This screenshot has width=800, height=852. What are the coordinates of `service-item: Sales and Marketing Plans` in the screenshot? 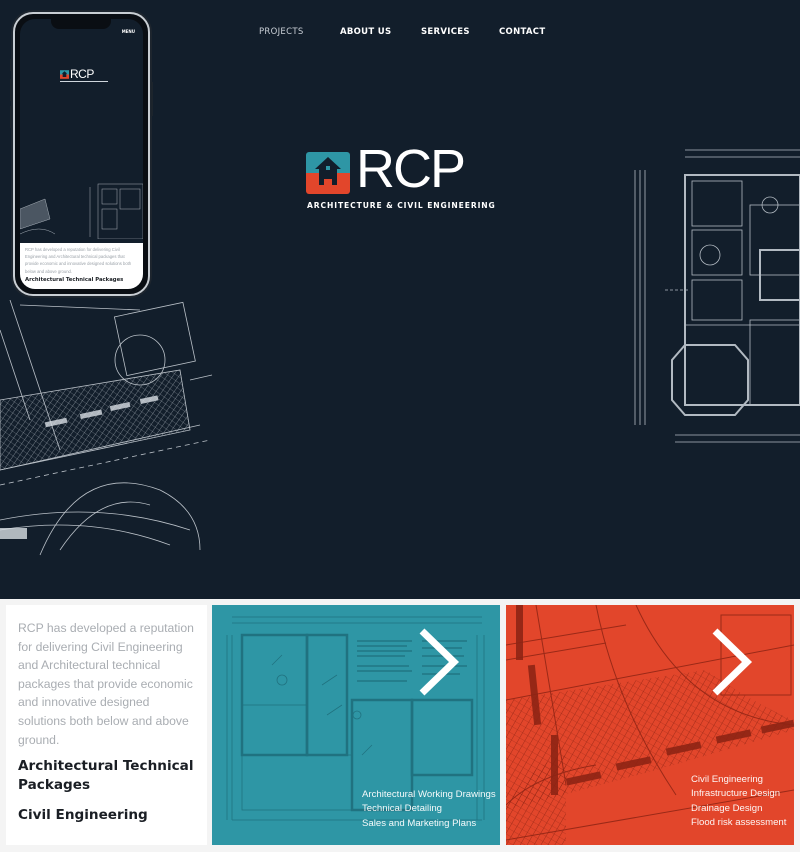 It's located at (419, 823).